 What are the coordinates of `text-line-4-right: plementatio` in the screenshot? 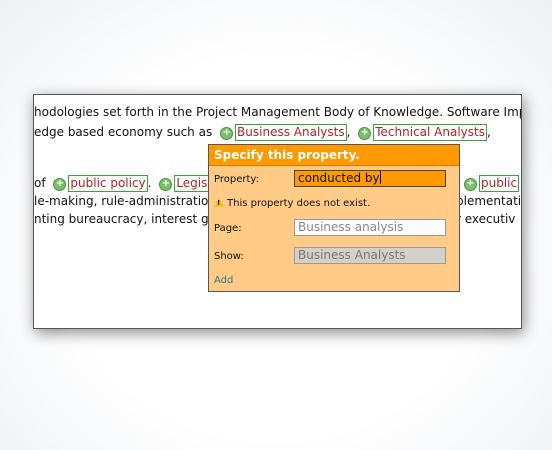 It's located at (489, 201).